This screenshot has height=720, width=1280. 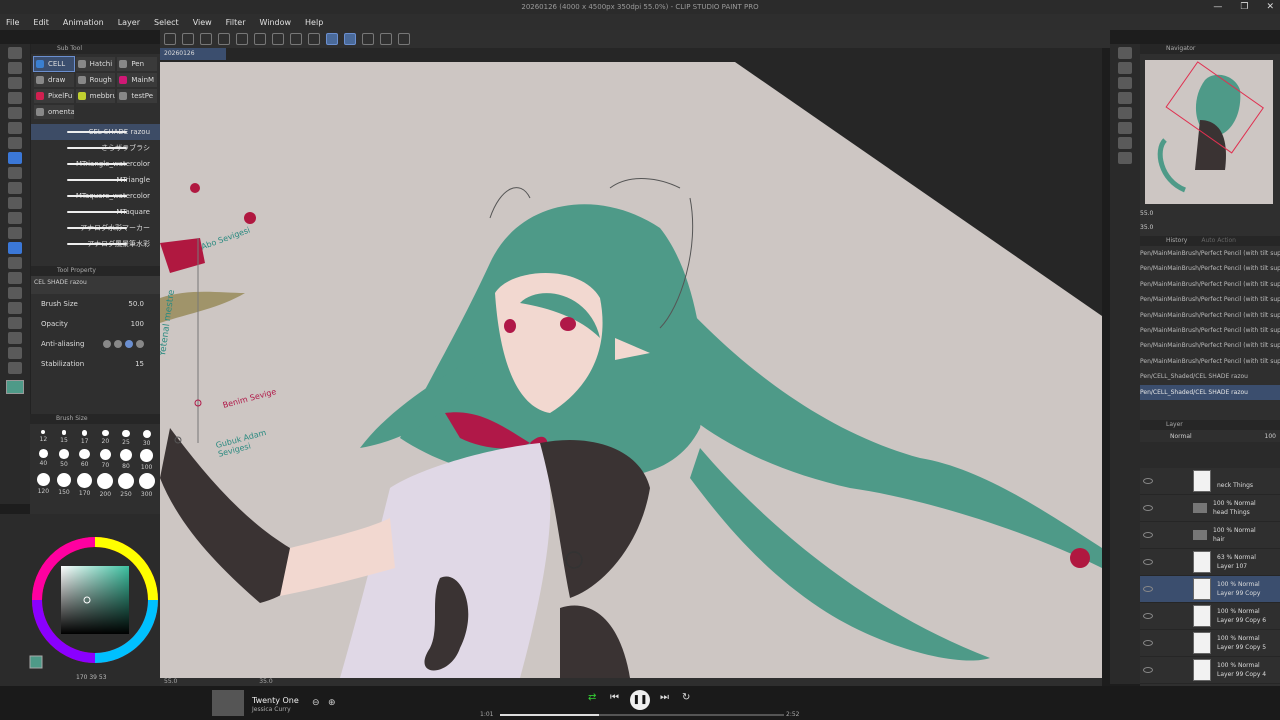 I want to click on brush-size-preset: 25, so click(x=126, y=438).